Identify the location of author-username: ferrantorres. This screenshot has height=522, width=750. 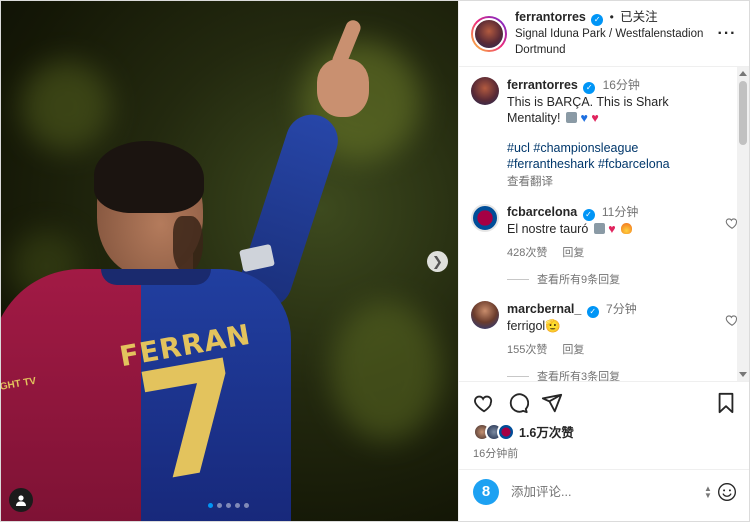
(550, 17).